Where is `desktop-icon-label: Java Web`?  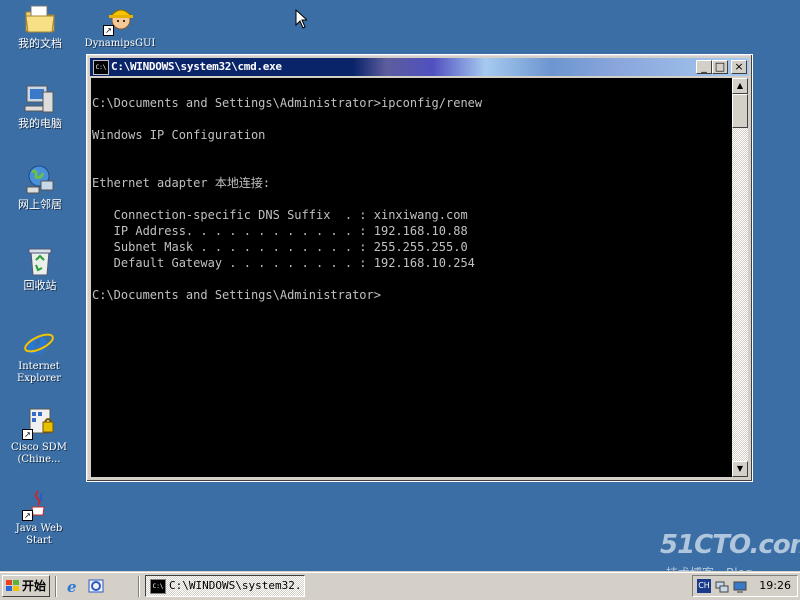
desktop-icon-label: Java Web is located at coordinates (39, 528).